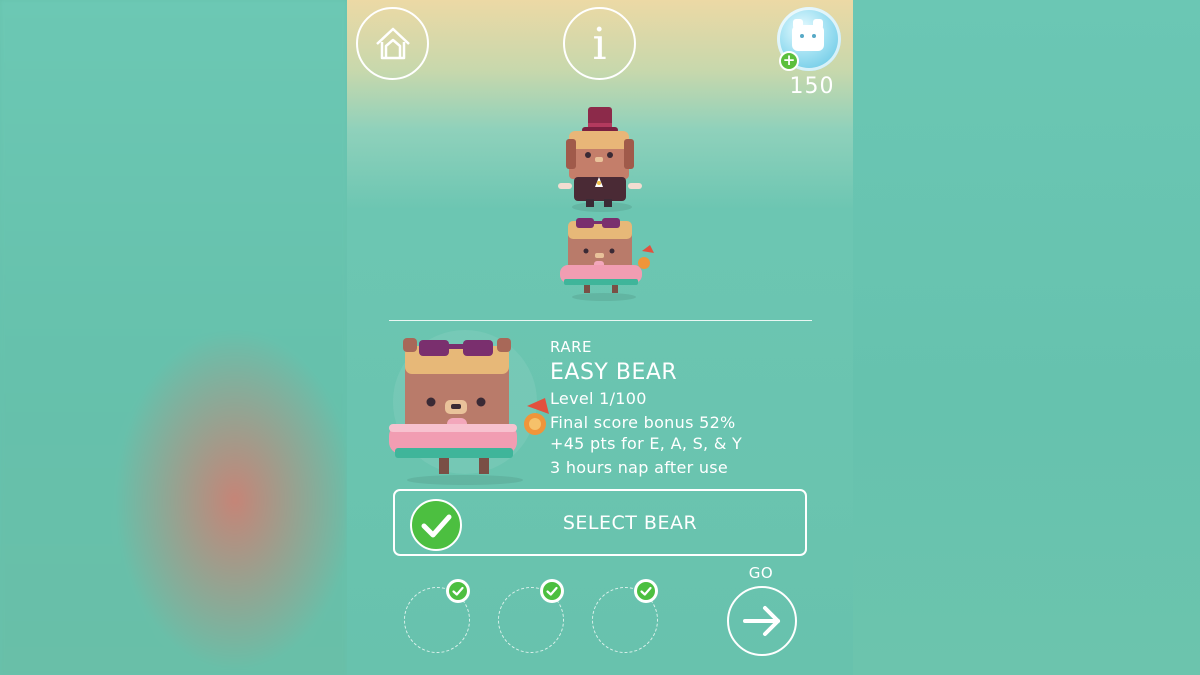 Image resolution: width=1200 pixels, height=675 pixels. Describe the element at coordinates (630, 523) in the screenshot. I see `select-bear-label: SELECT BEAR` at that location.